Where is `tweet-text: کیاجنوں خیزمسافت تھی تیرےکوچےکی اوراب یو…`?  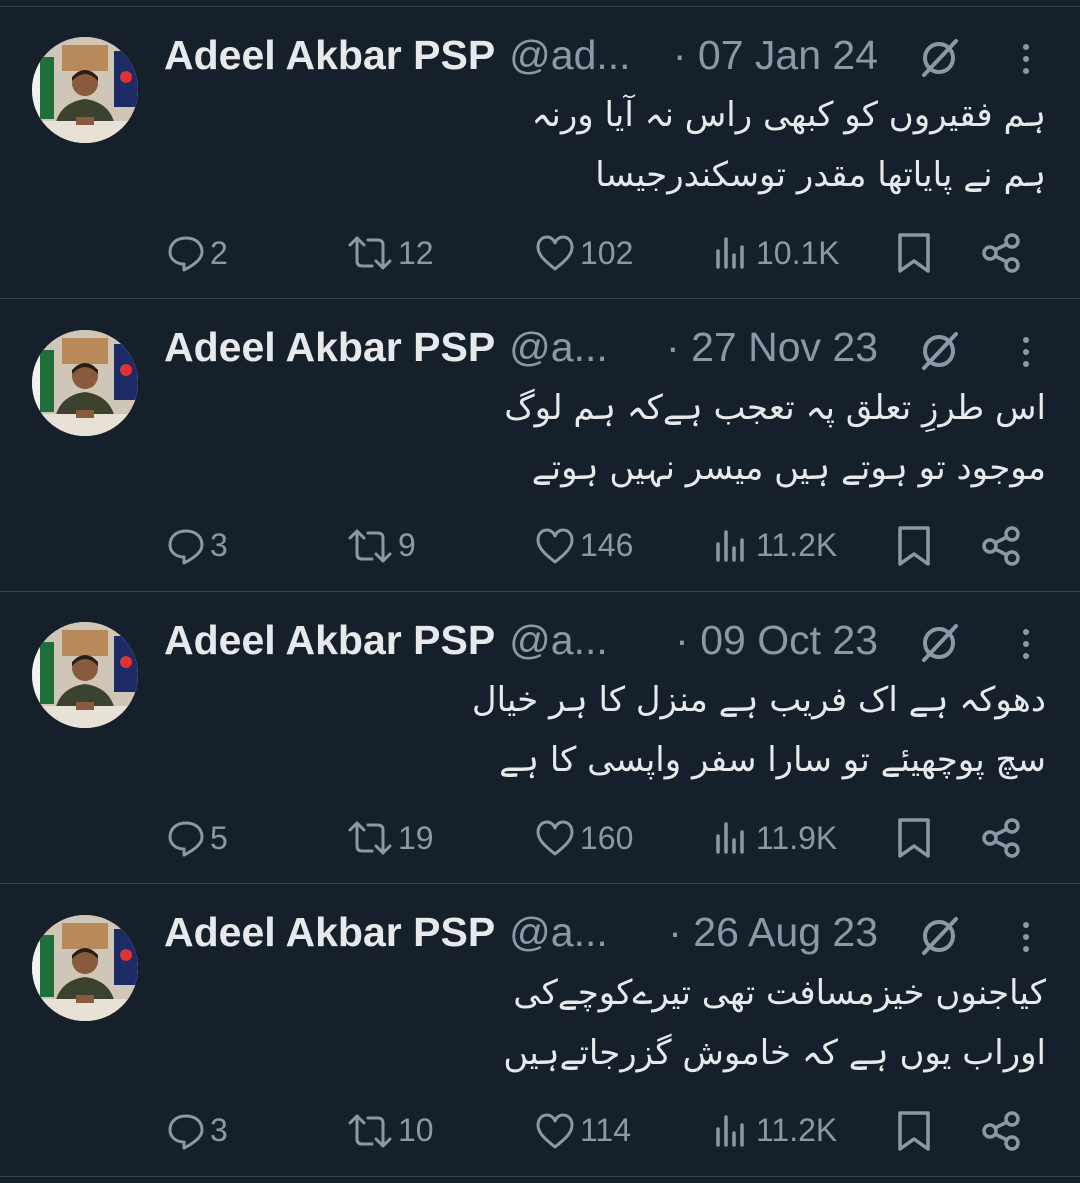
tweet-text: کیاجنوں خیزمسافت تھی تیرےکوچےکی اوراب یو… is located at coordinates (666, 1023).